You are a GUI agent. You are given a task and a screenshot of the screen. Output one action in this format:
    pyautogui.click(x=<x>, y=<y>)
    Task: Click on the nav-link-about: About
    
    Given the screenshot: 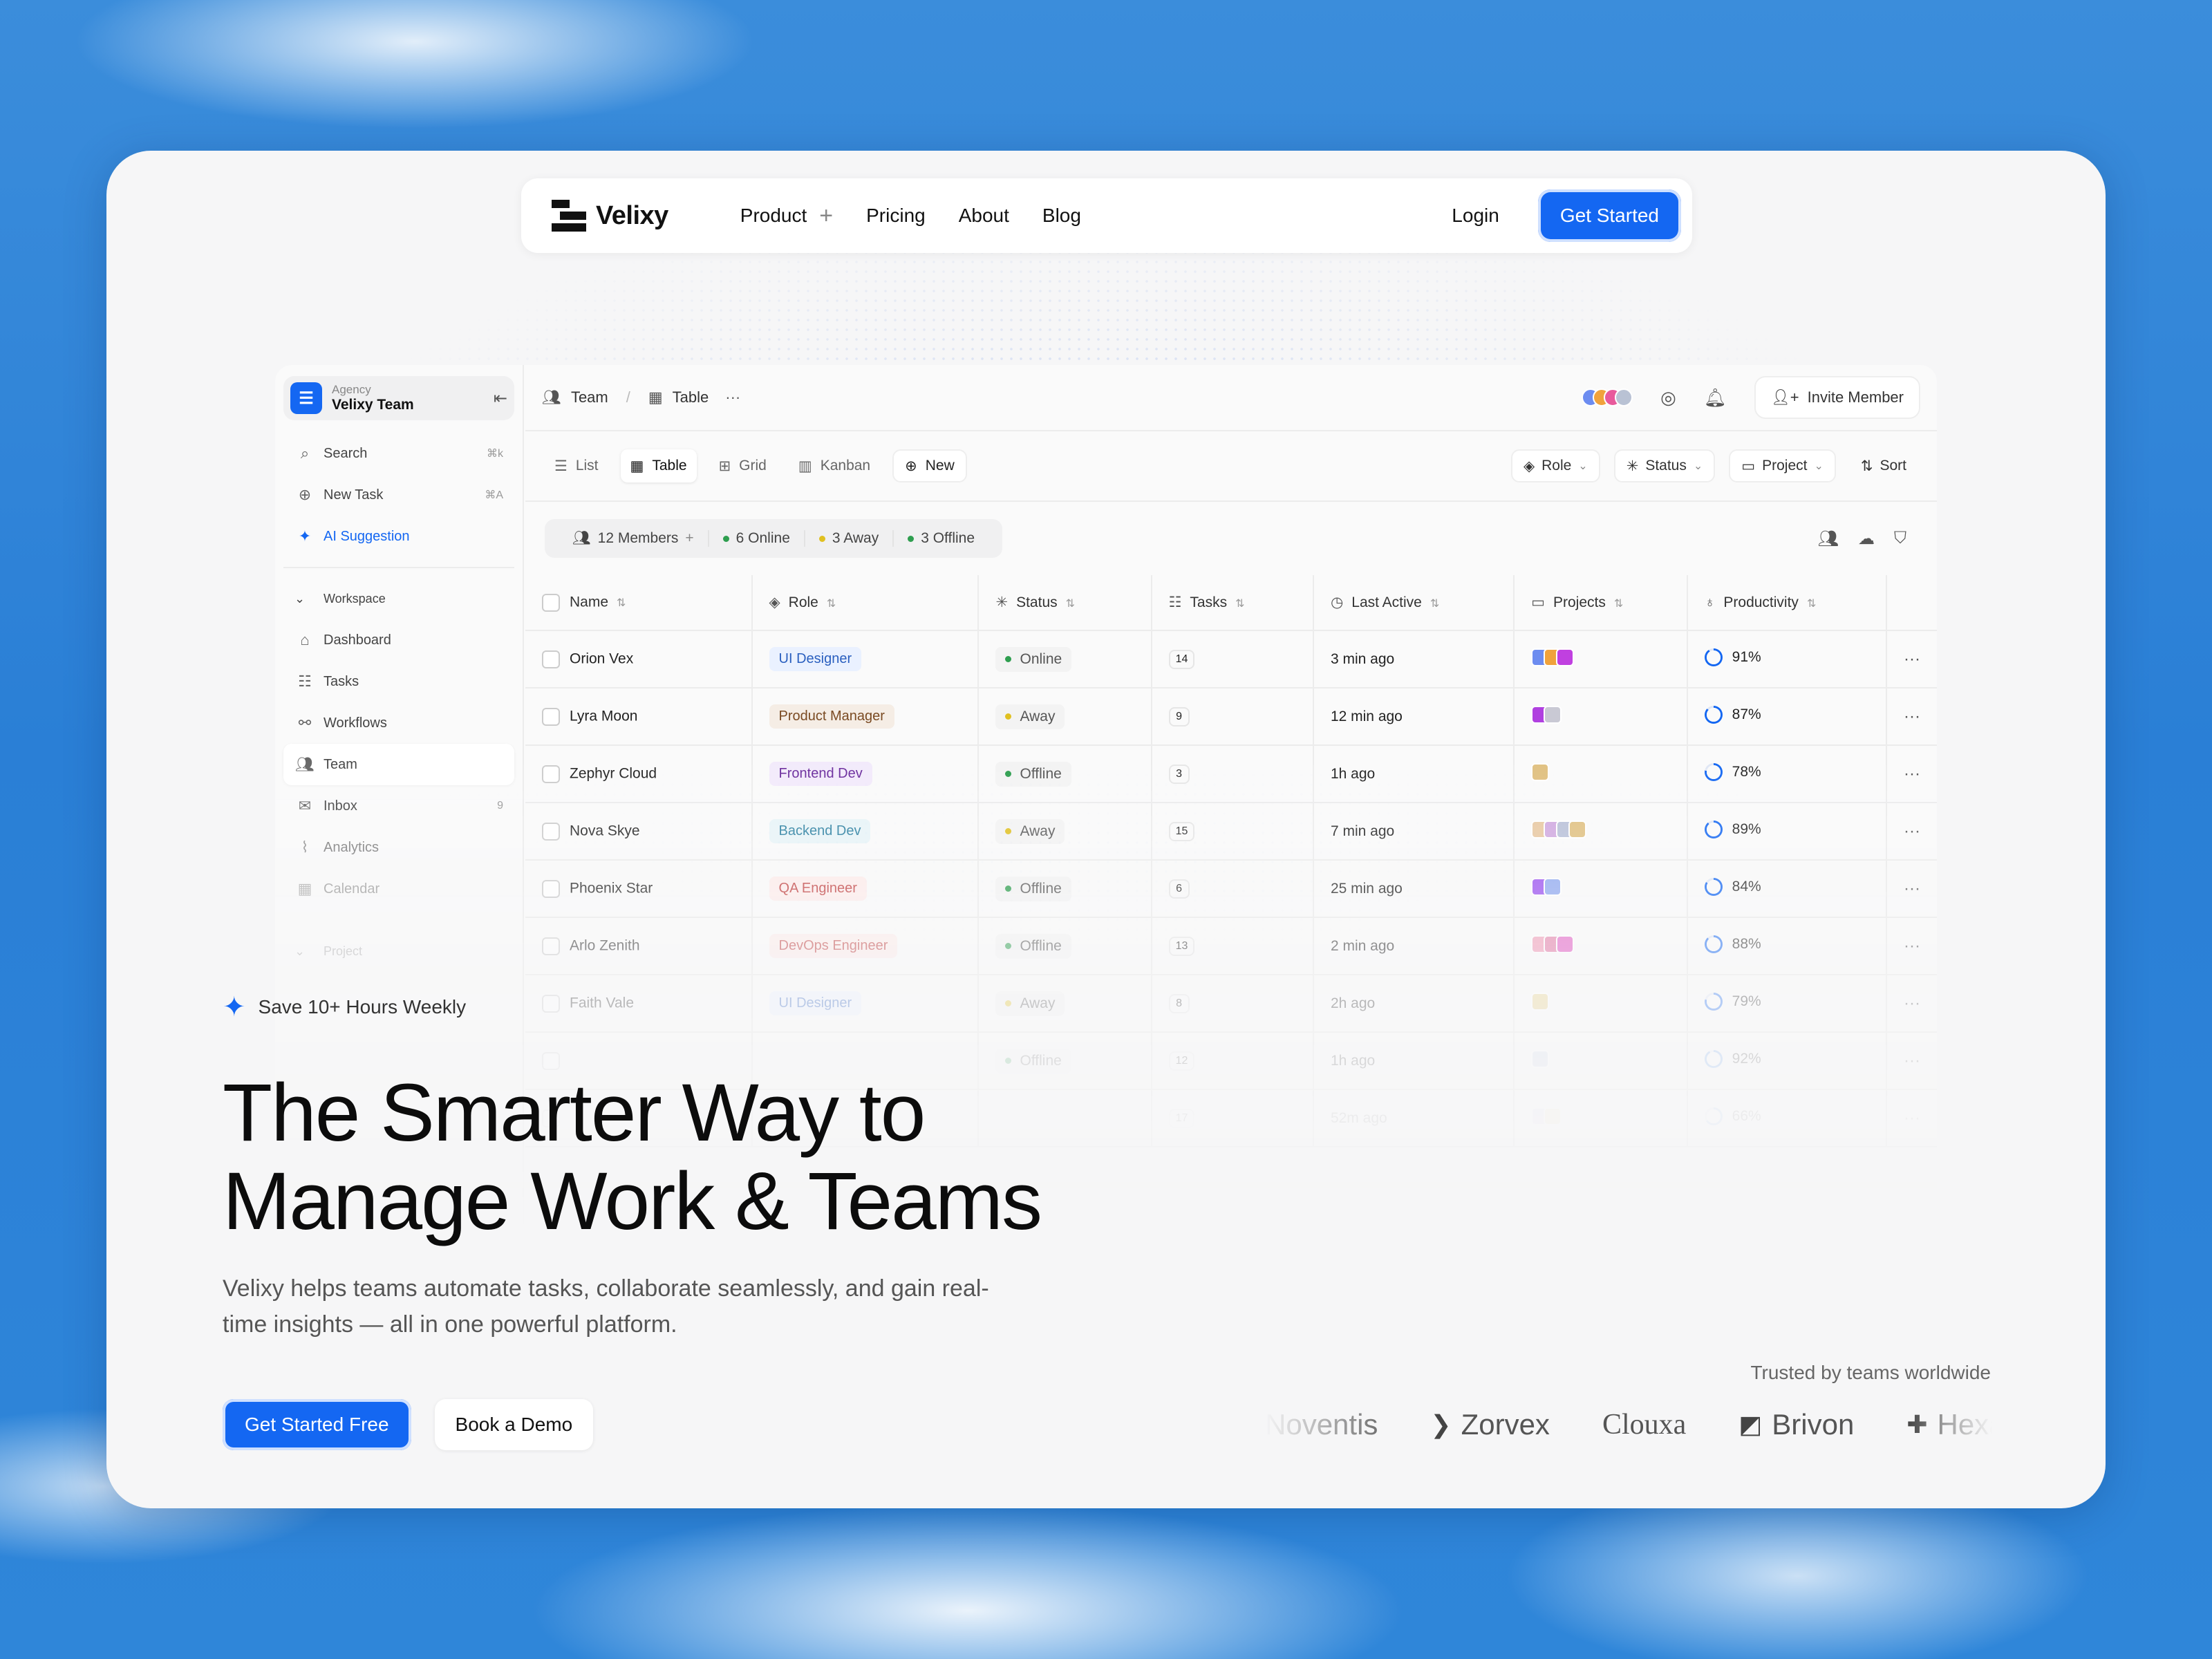 What is the action you would take?
    pyautogui.click(x=984, y=216)
    